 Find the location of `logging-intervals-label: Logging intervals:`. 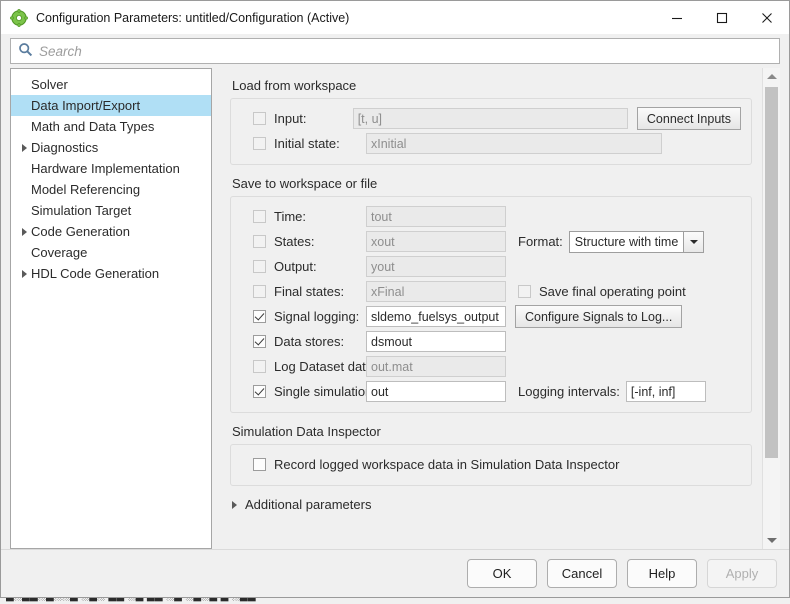

logging-intervals-label: Logging intervals: is located at coordinates (569, 391).